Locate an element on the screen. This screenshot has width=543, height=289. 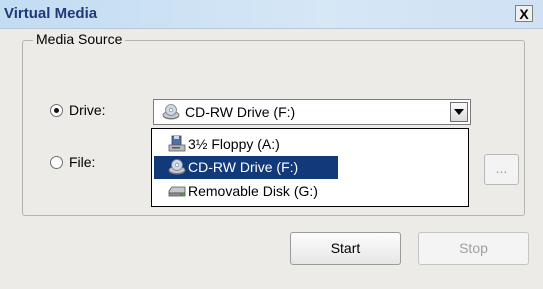
dropdown-item-floppy: 3½ Floppy (A:) is located at coordinates (246, 144).